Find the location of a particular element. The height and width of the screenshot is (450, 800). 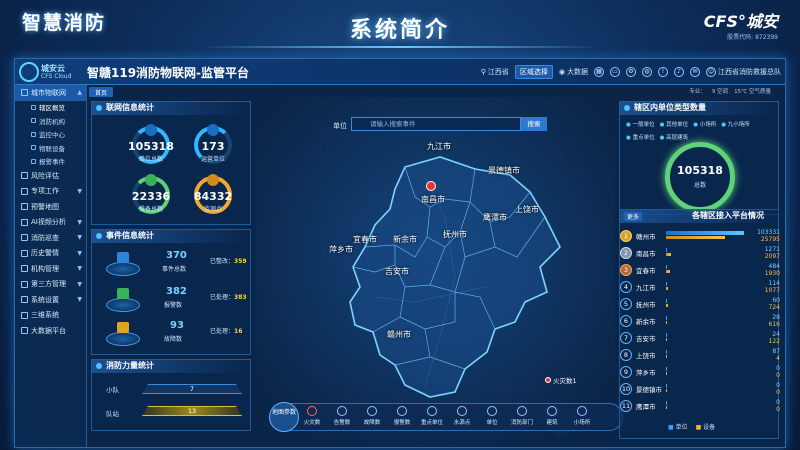

layer-building: 建筑 is located at coordinates (552, 414).